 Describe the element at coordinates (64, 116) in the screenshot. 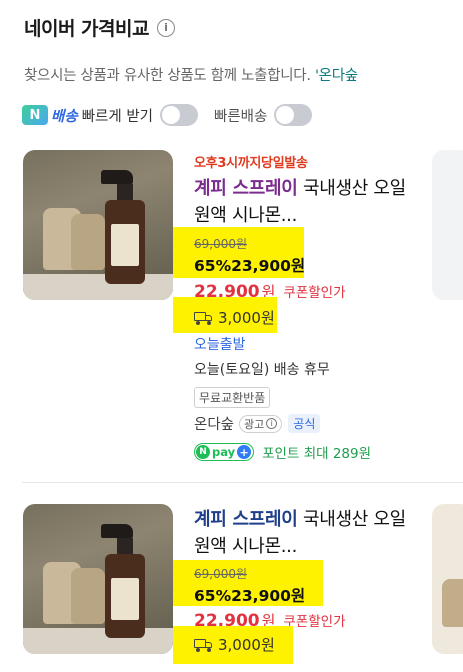

I see `delivery-brand-label: 배송` at that location.